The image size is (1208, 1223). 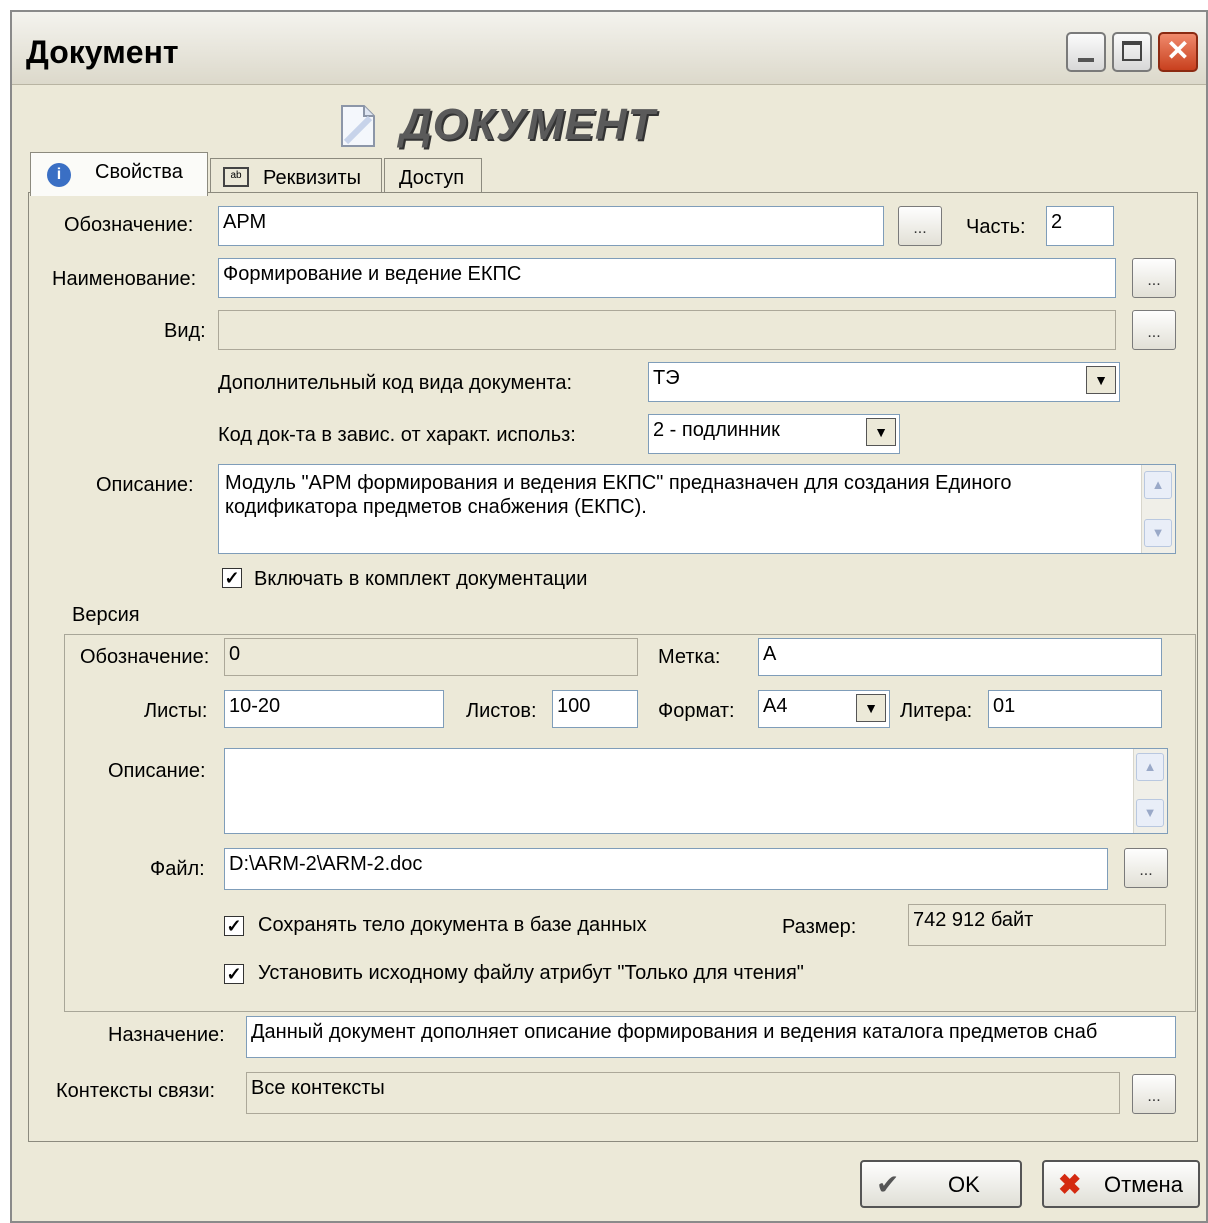 What do you see at coordinates (964, 1184) in the screenshot?
I see `ok-label: OK` at bounding box center [964, 1184].